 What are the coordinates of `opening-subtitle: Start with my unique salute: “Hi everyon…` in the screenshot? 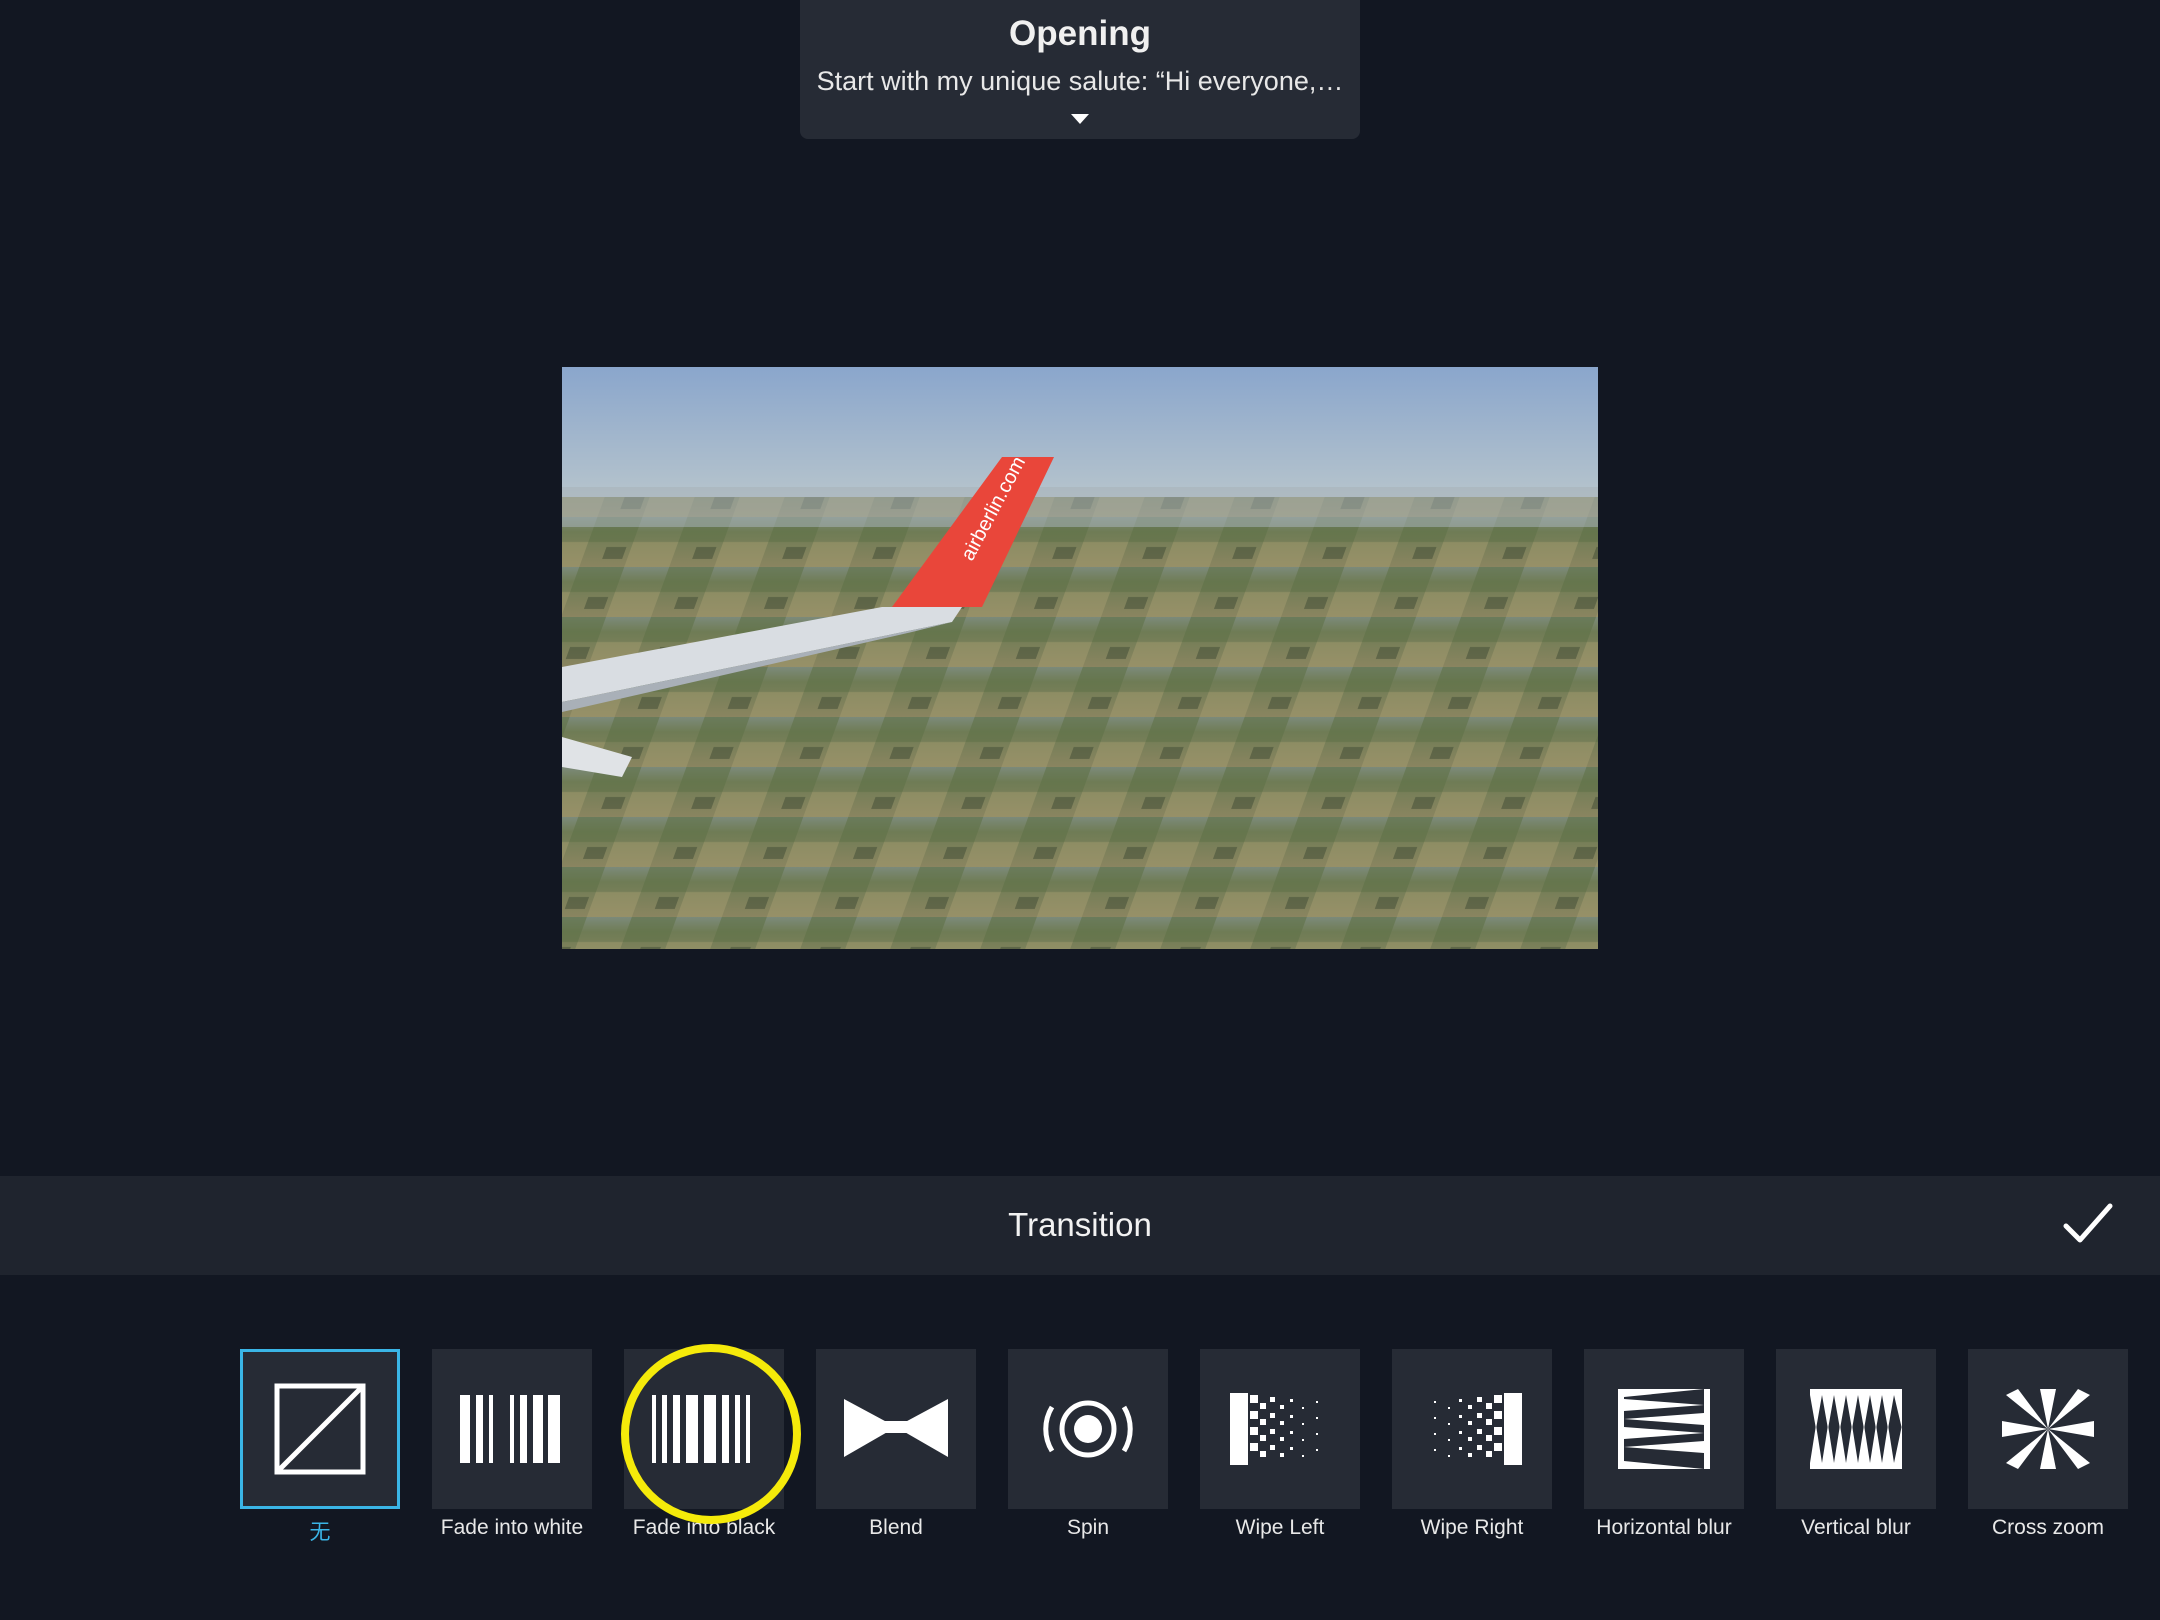 It's located at (1080, 81).